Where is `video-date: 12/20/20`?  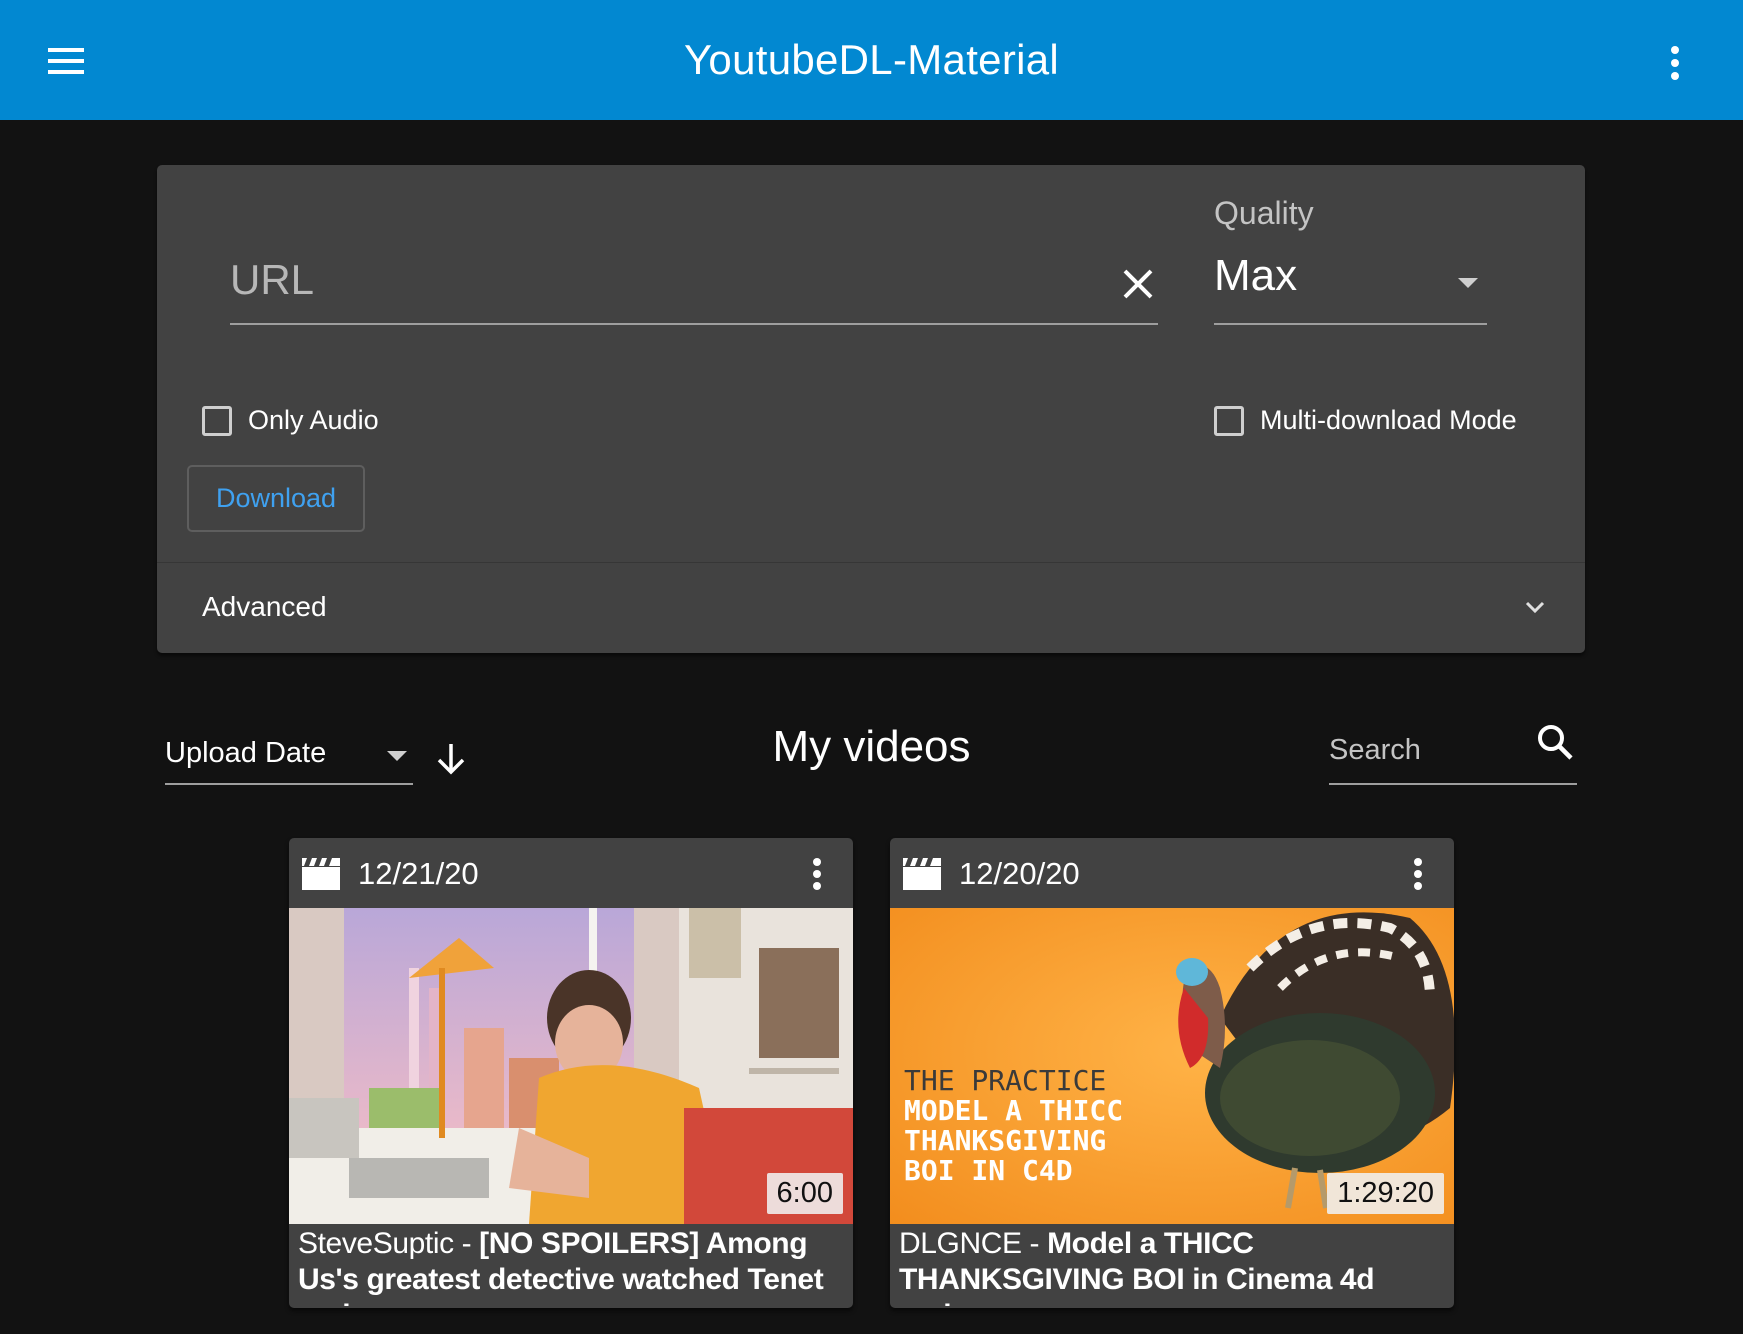
video-date: 12/20/20 is located at coordinates (1019, 873).